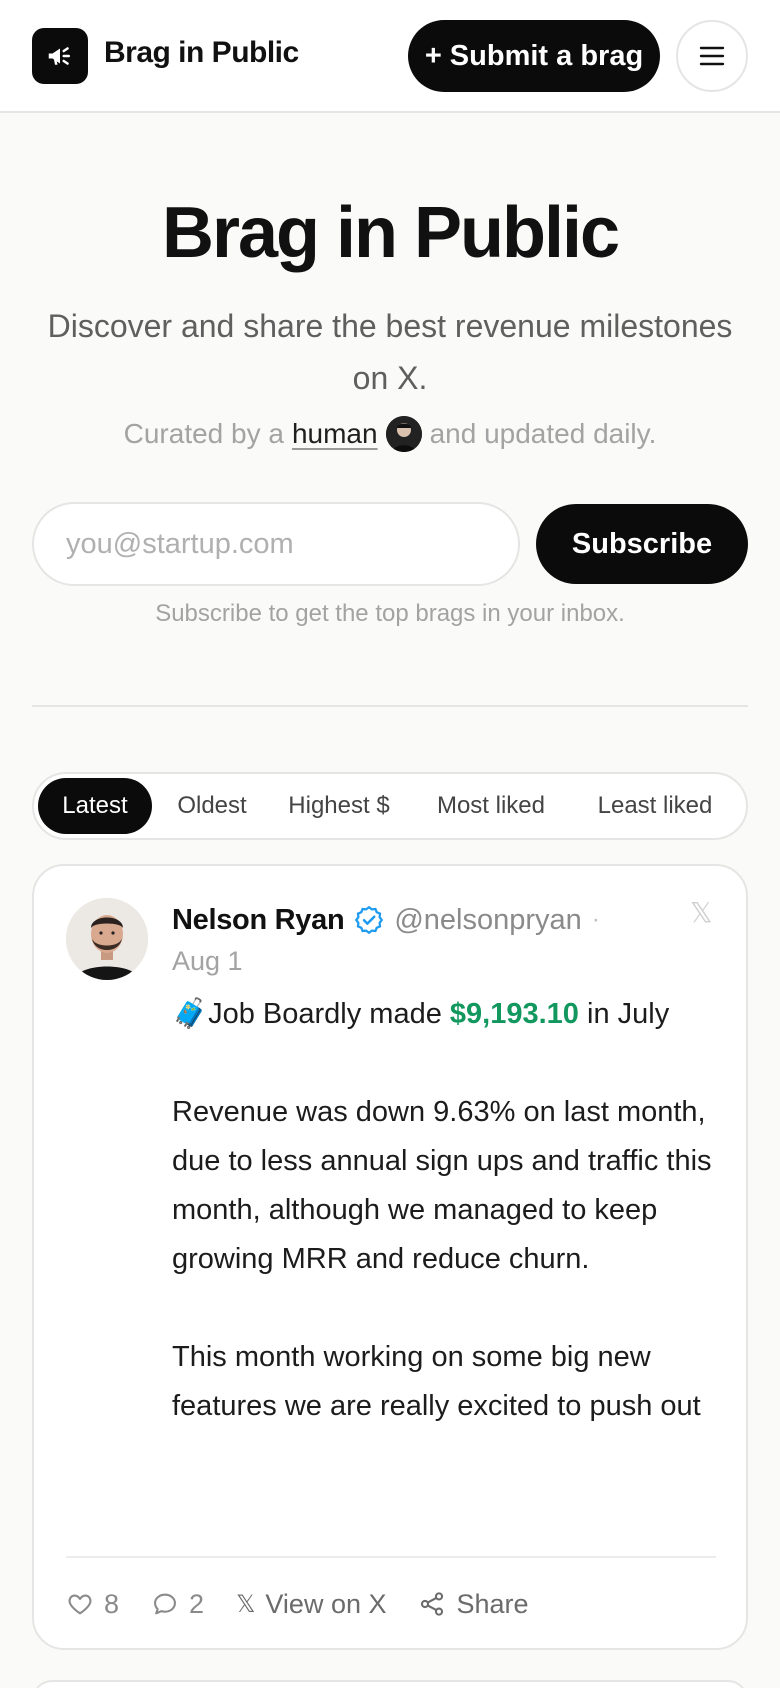  I want to click on email-input, so click(276, 544).